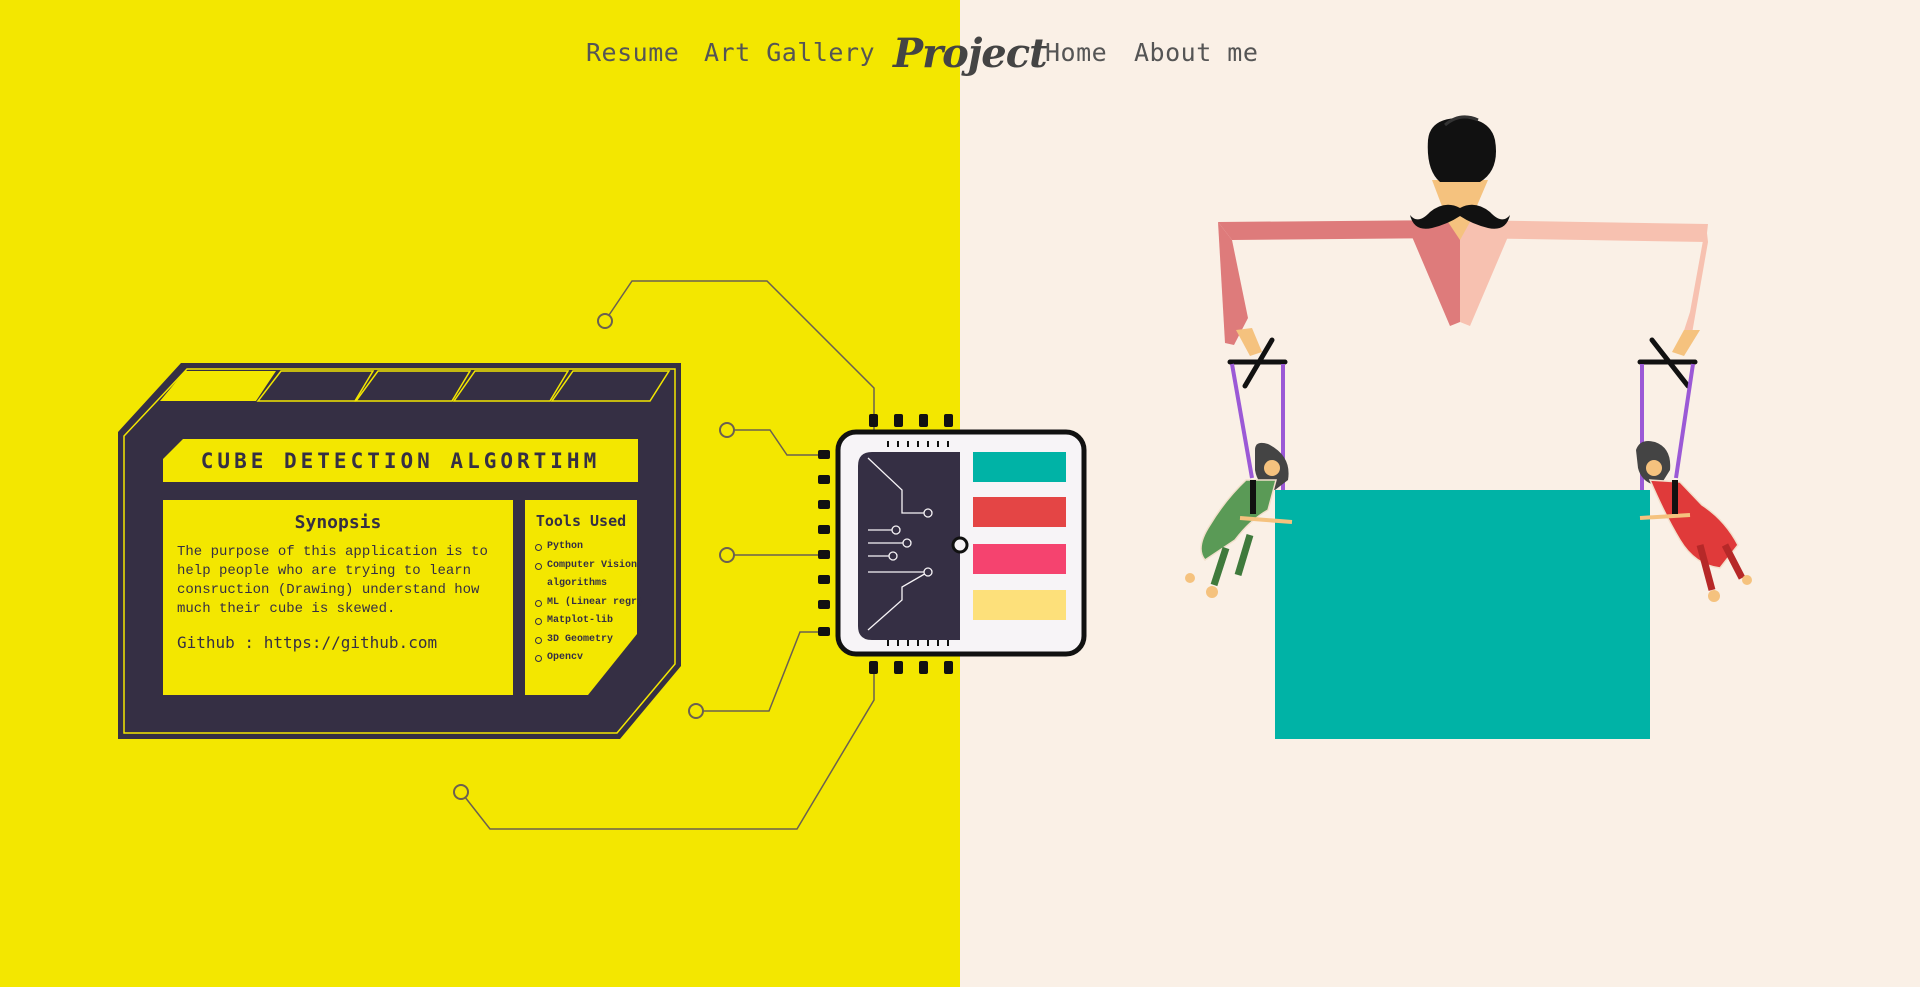  Describe the element at coordinates (1462, 614) in the screenshot. I see `teal-stage-box` at that location.